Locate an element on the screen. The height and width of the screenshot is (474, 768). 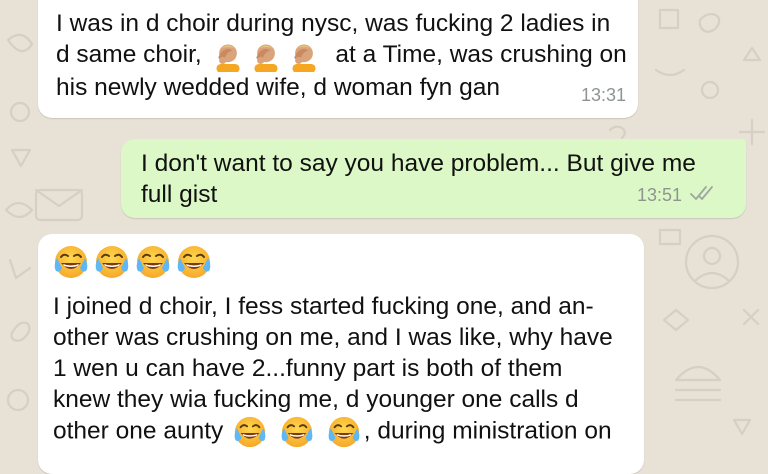
double-check-icon is located at coordinates (703, 195).